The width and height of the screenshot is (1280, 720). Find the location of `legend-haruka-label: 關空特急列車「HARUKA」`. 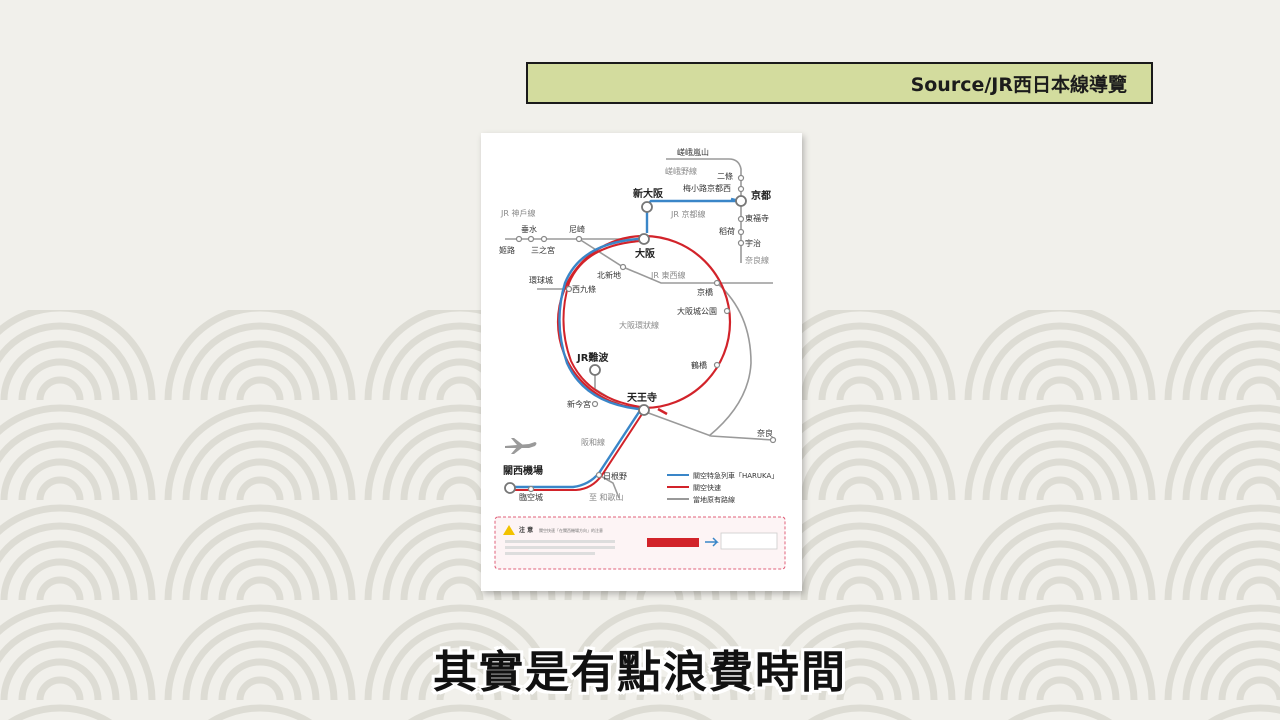

legend-haruka-label: 關空特急列車「HARUKA」 is located at coordinates (735, 475).